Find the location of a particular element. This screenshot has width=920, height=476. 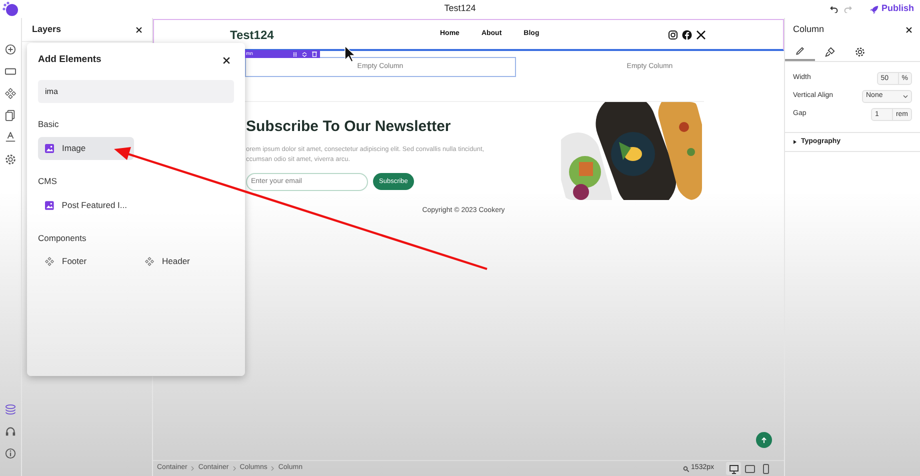

desktop-icon is located at coordinates (733, 469).